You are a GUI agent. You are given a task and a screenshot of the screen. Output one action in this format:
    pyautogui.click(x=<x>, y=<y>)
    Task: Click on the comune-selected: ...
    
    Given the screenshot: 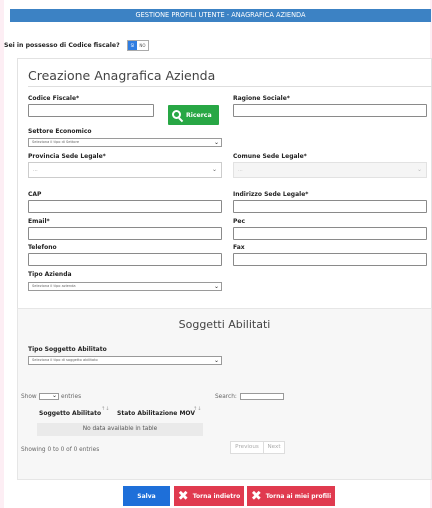 What is the action you would take?
    pyautogui.click(x=240, y=170)
    